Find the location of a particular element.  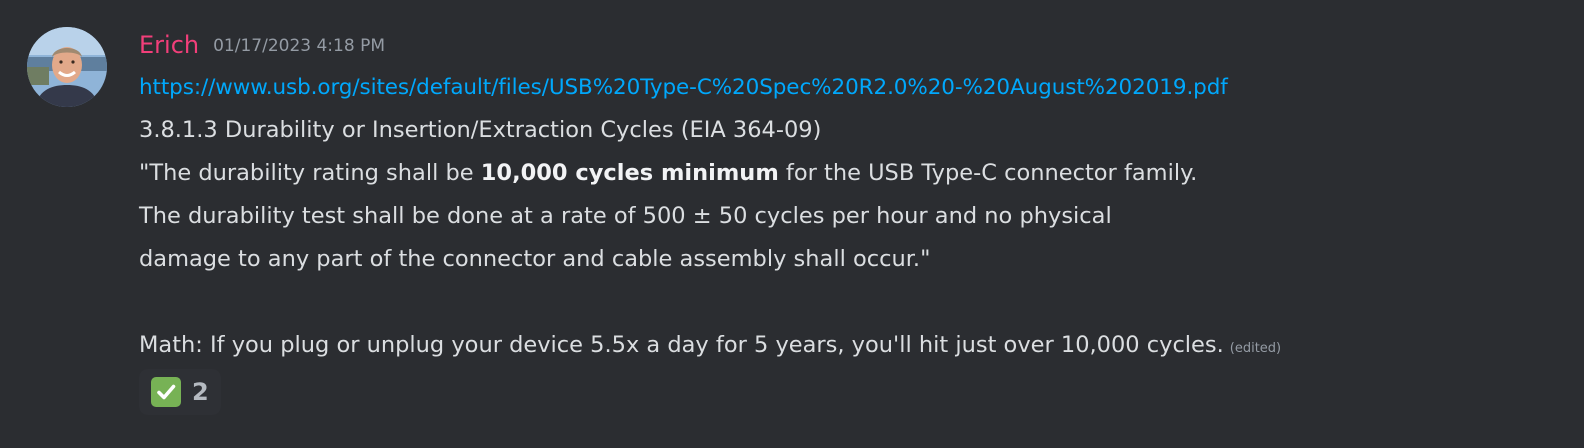

avatar-image is located at coordinates (67, 67).